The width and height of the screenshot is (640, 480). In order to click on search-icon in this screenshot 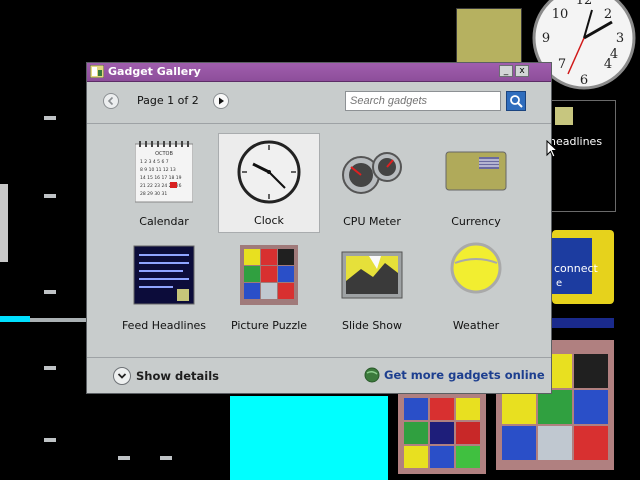, I will do `click(516, 101)`.